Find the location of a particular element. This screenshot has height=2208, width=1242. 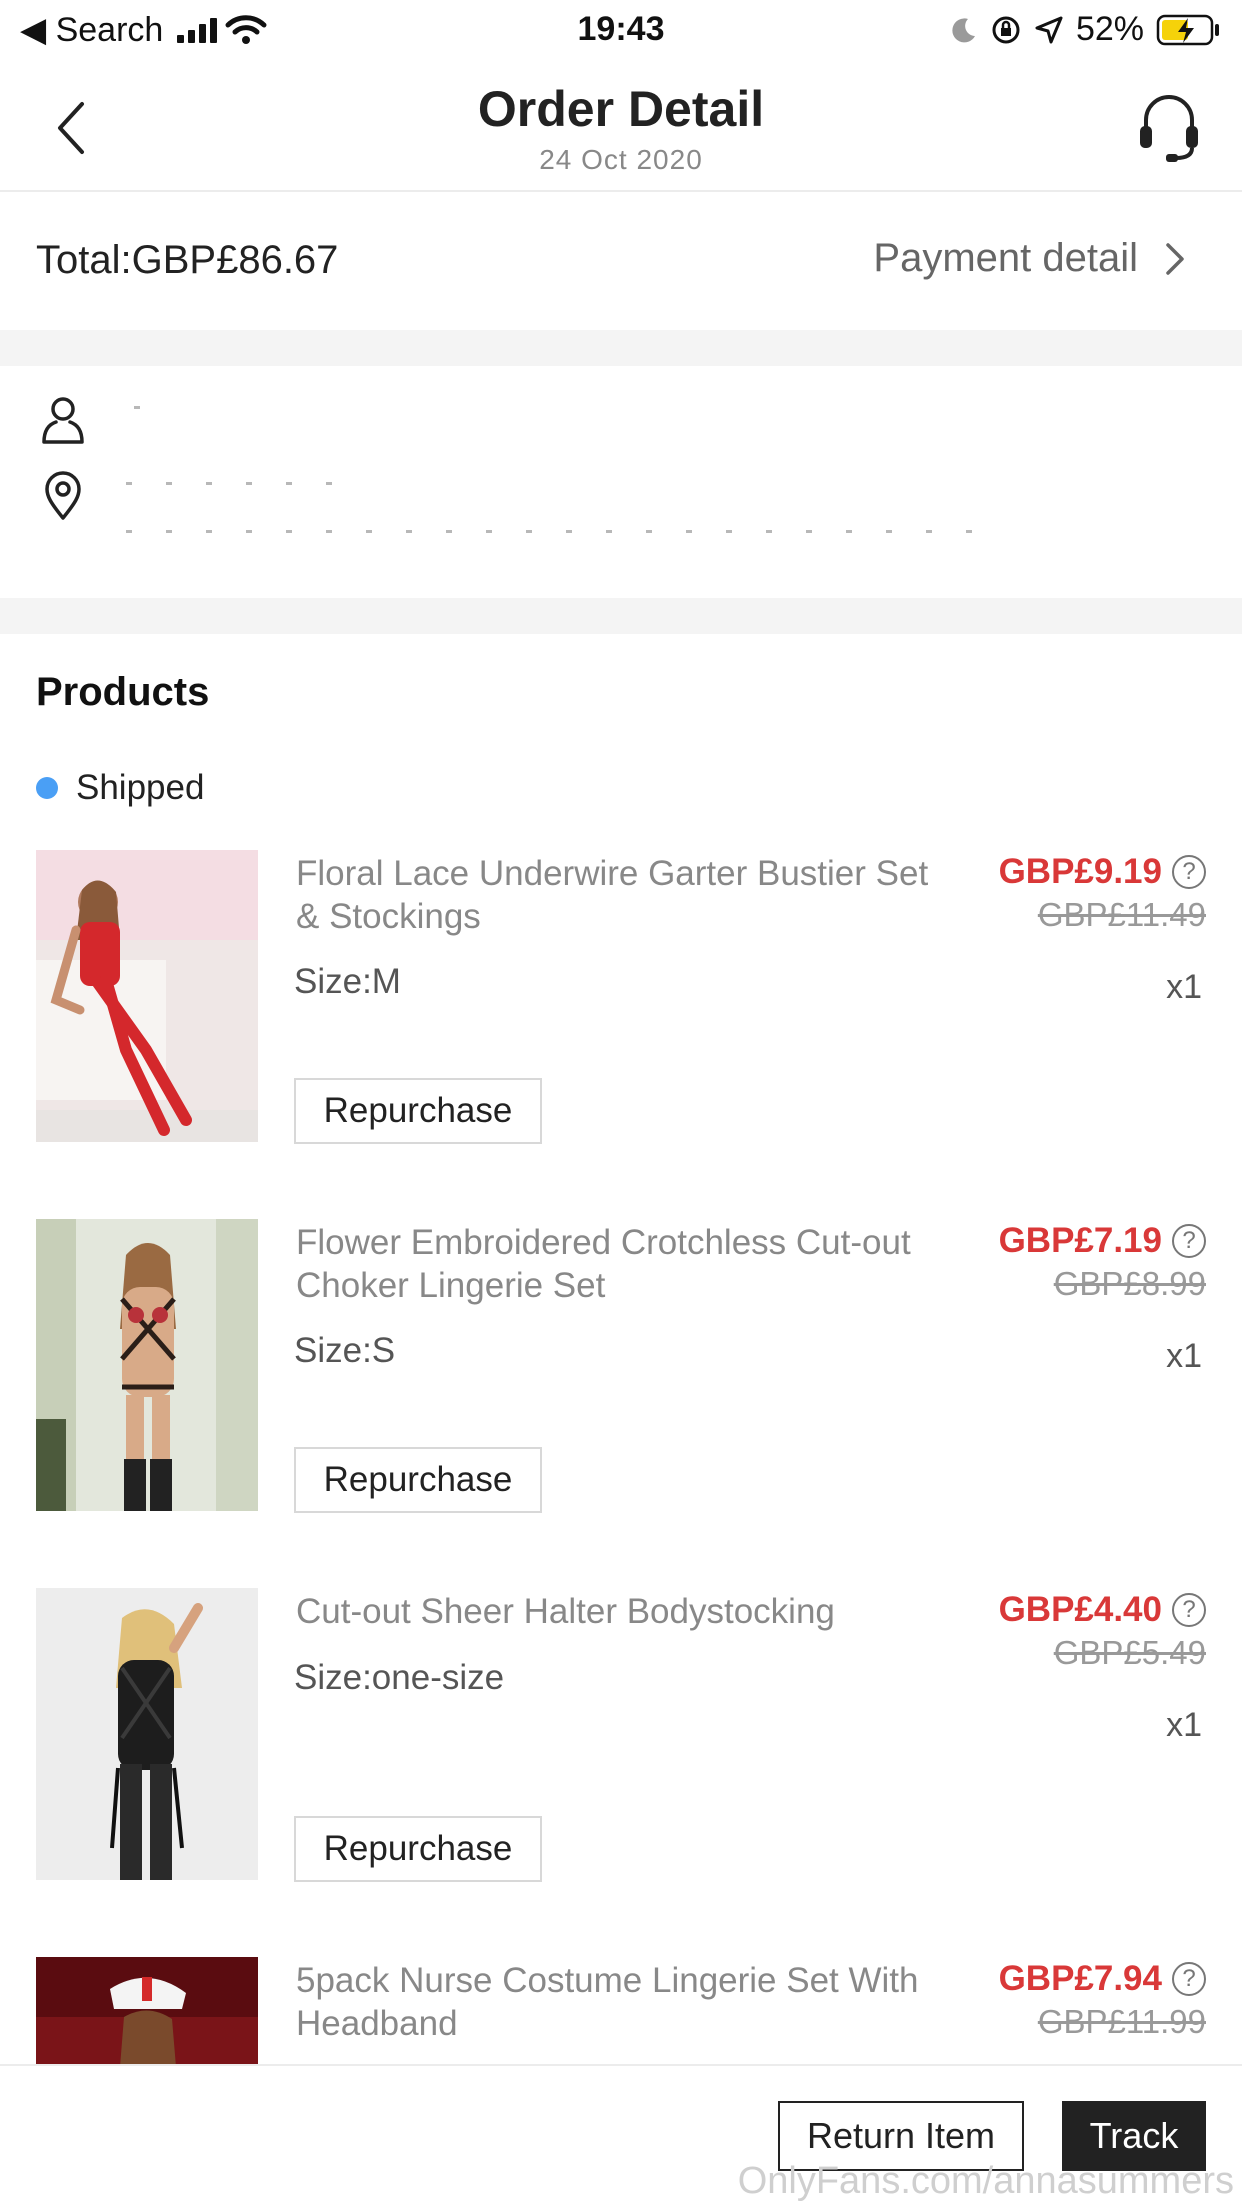

sale-price: GBP£4.40 ? is located at coordinates (1102, 1610).